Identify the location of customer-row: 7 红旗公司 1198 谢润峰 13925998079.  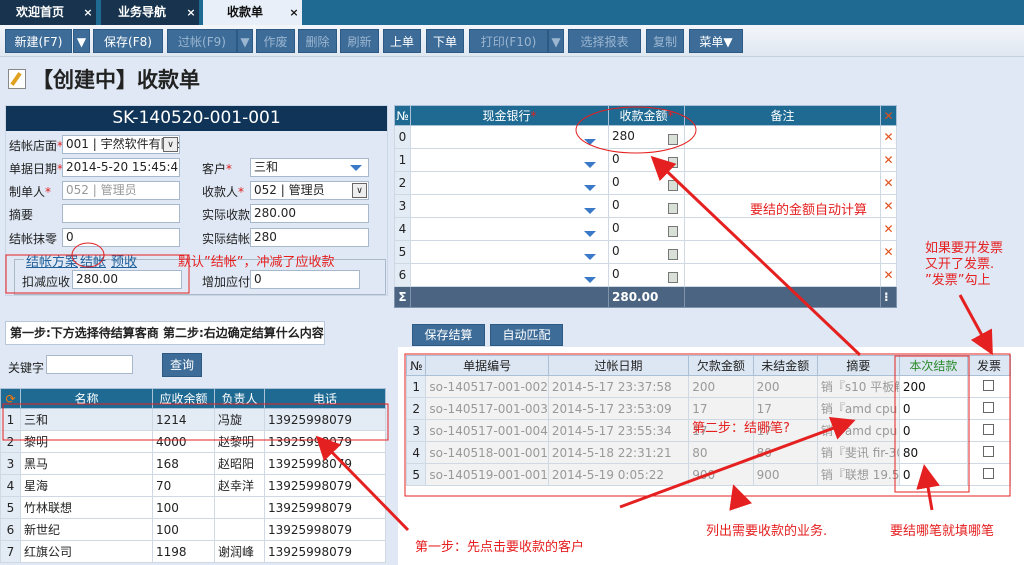
(193, 551).